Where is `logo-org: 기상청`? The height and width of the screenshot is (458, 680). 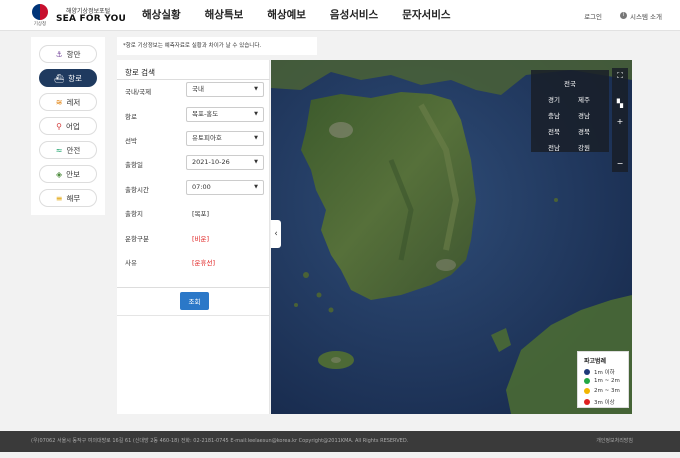
logo-org: 기상청 is located at coordinates (40, 24).